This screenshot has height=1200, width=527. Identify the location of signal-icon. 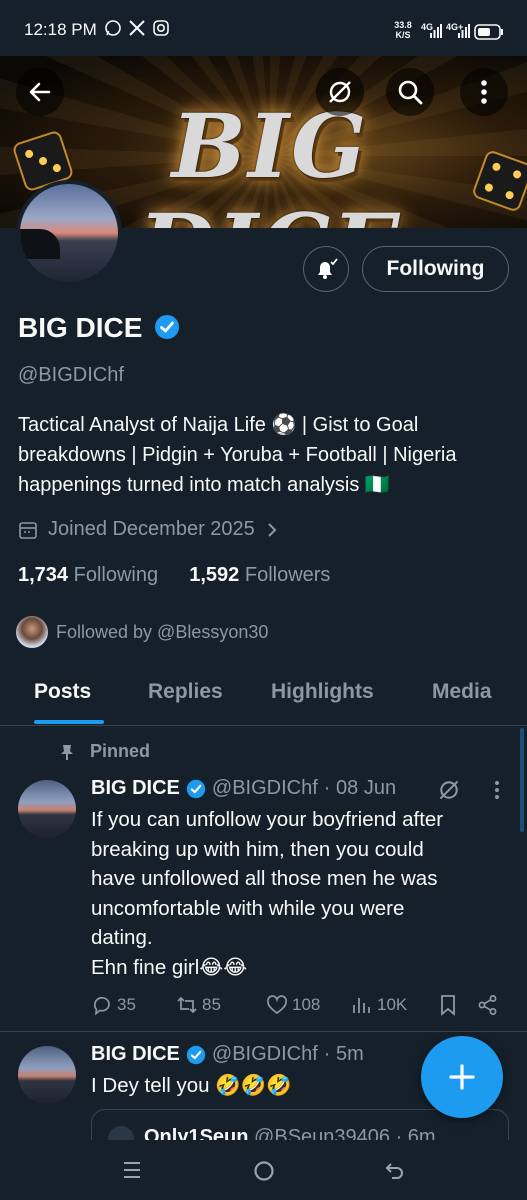
(436, 31).